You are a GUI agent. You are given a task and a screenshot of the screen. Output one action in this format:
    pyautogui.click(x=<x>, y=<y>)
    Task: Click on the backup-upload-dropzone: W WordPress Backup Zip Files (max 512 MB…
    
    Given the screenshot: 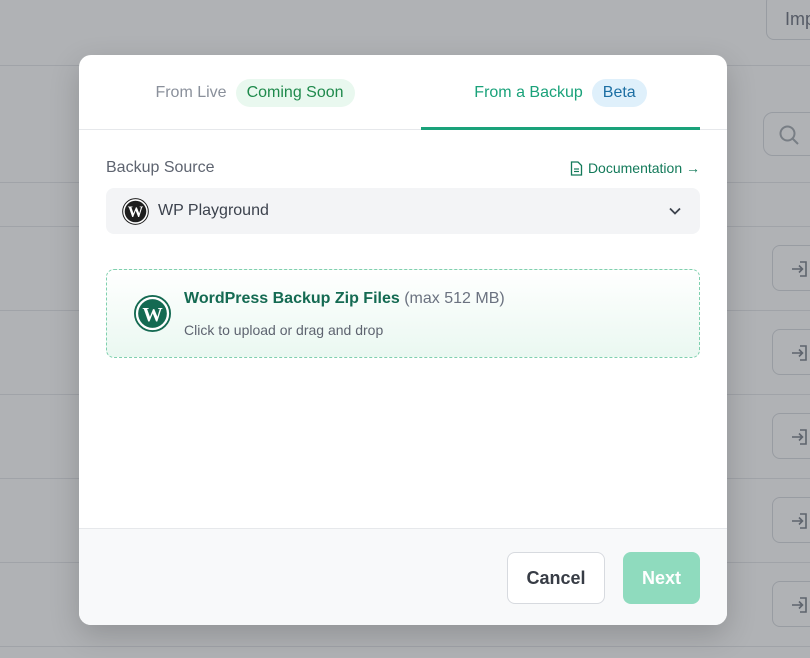 What is the action you would take?
    pyautogui.click(x=403, y=313)
    